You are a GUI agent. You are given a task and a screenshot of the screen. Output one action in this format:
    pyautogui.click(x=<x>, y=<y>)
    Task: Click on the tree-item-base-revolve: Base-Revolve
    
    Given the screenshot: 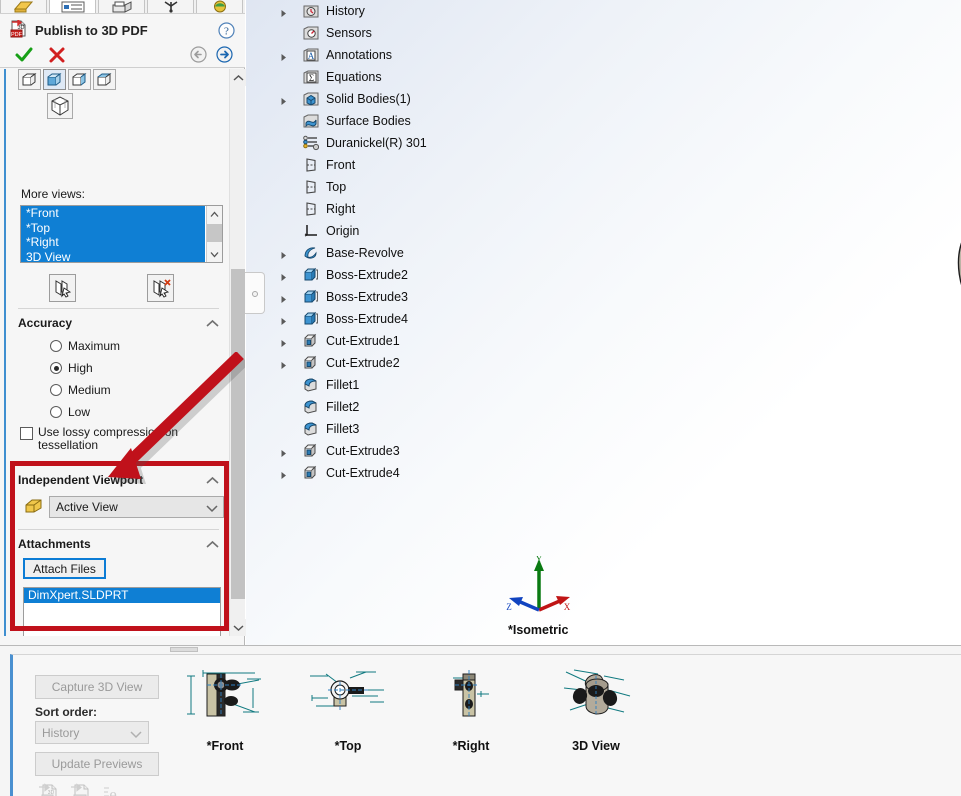 What is the action you would take?
    pyautogui.click(x=396, y=253)
    